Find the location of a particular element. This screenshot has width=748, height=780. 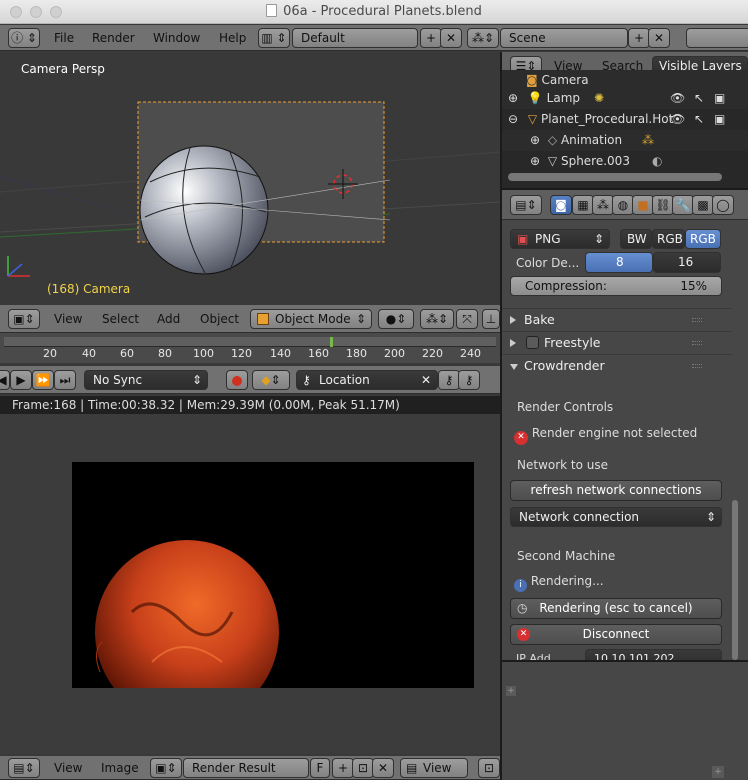

ip-address-field: 10.10.101.202 is located at coordinates (653, 654).